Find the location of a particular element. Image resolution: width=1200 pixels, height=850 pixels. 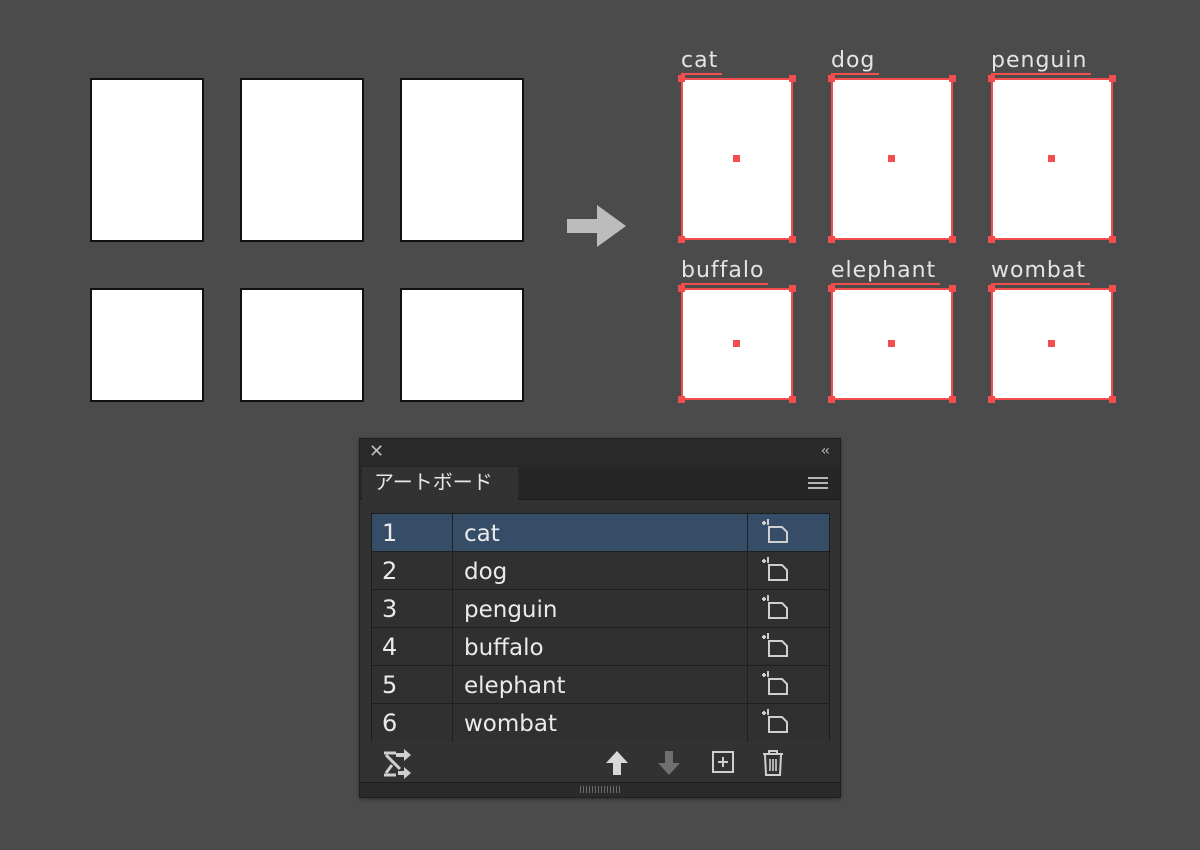

artboard-label-wombat: wombat is located at coordinates (1040, 272).